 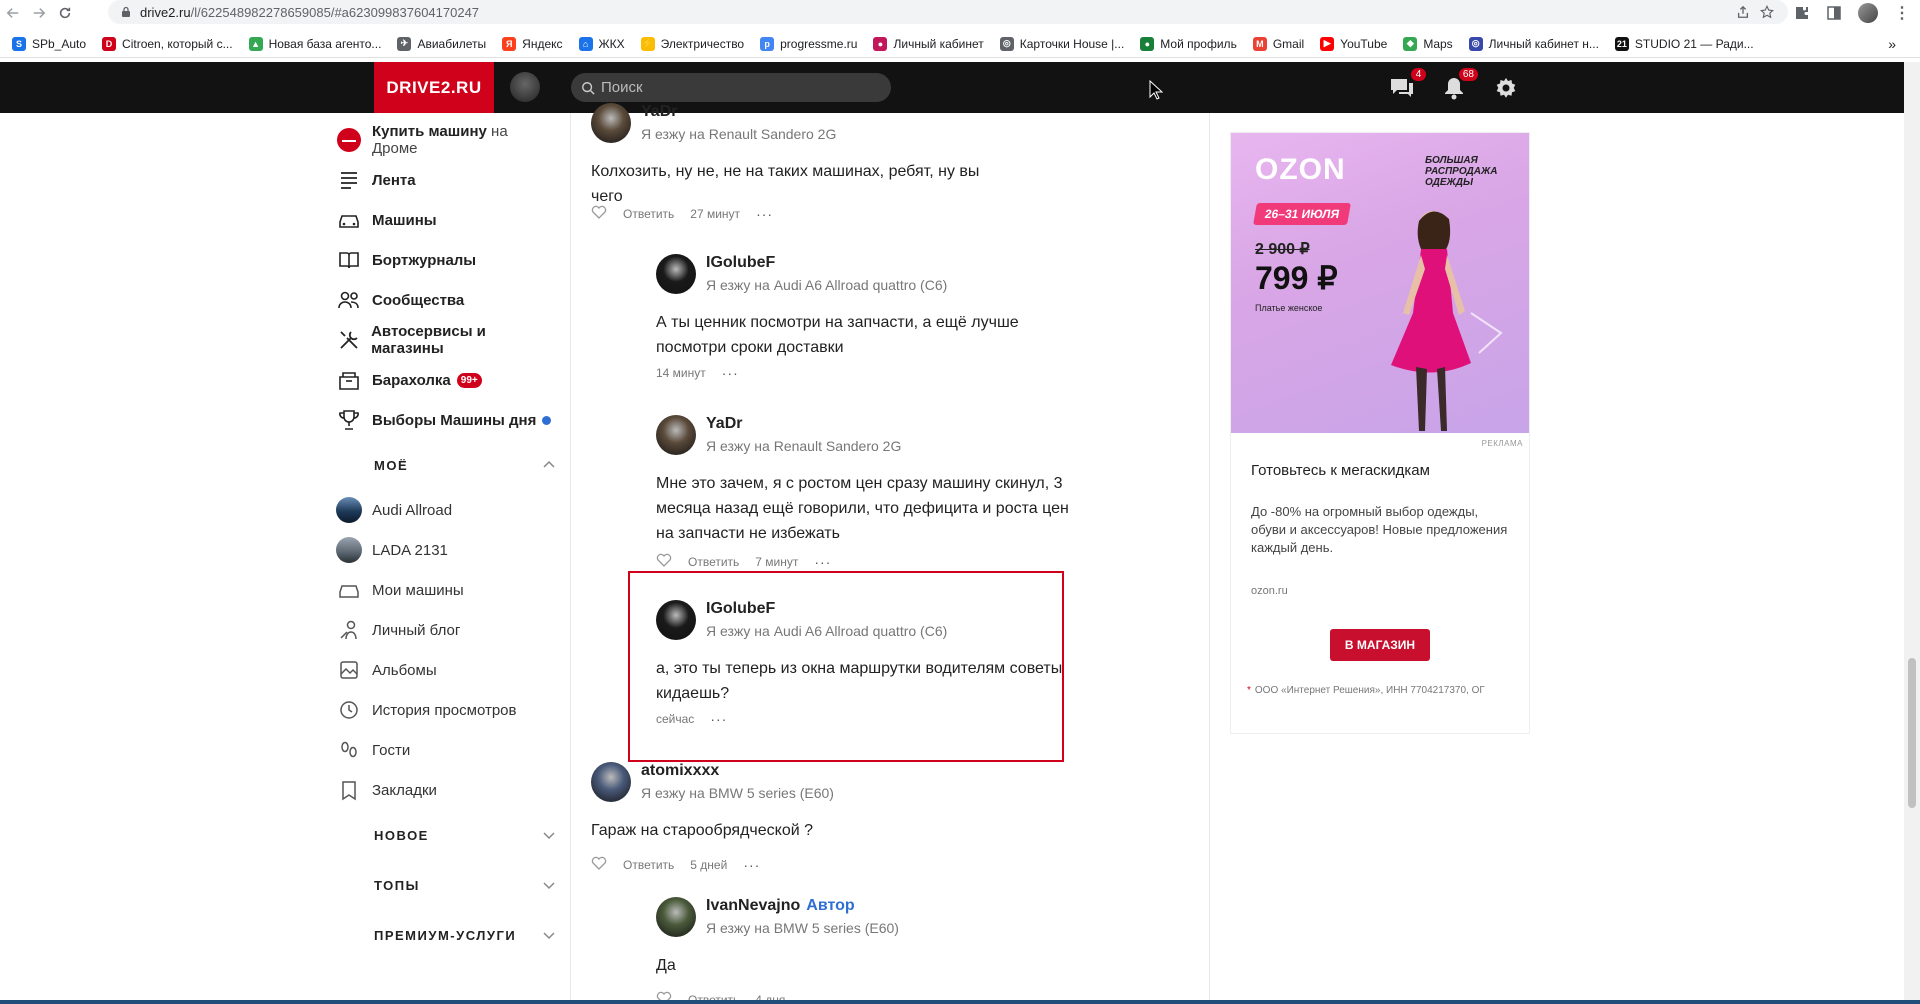 What do you see at coordinates (464, 140) in the screenshot?
I see `sidebar-item-label: Купить машину на Дроме` at bounding box center [464, 140].